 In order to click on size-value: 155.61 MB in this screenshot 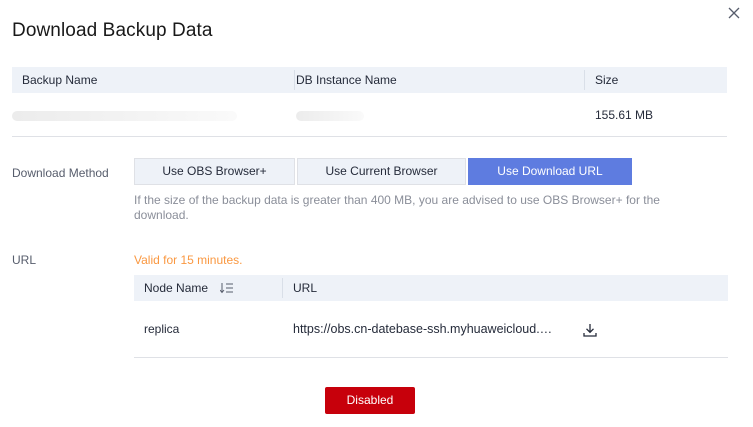, I will do `click(624, 115)`.